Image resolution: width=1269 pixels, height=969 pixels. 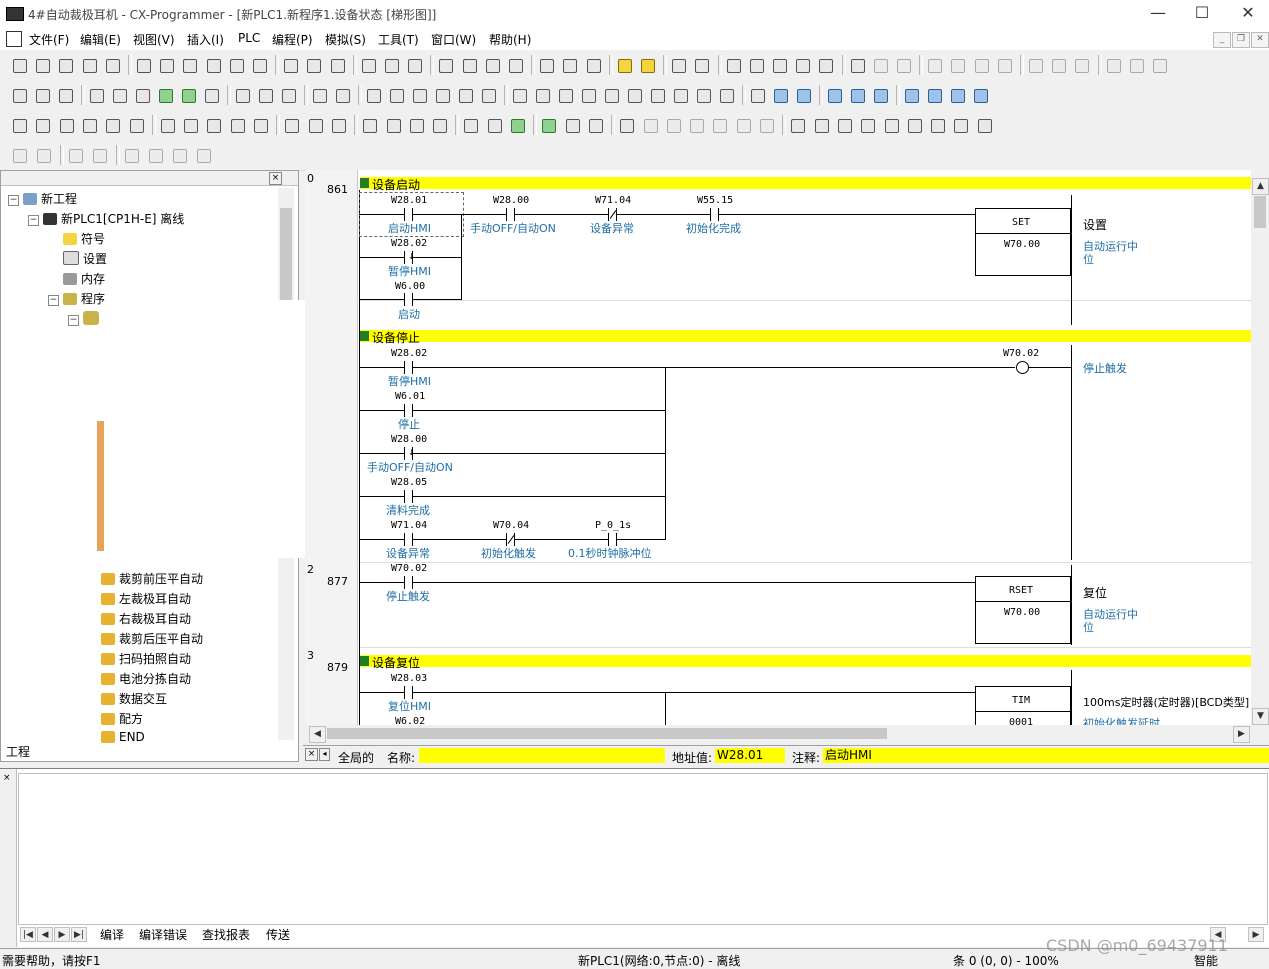 I want to click on program-icon, so click(x=91, y=318).